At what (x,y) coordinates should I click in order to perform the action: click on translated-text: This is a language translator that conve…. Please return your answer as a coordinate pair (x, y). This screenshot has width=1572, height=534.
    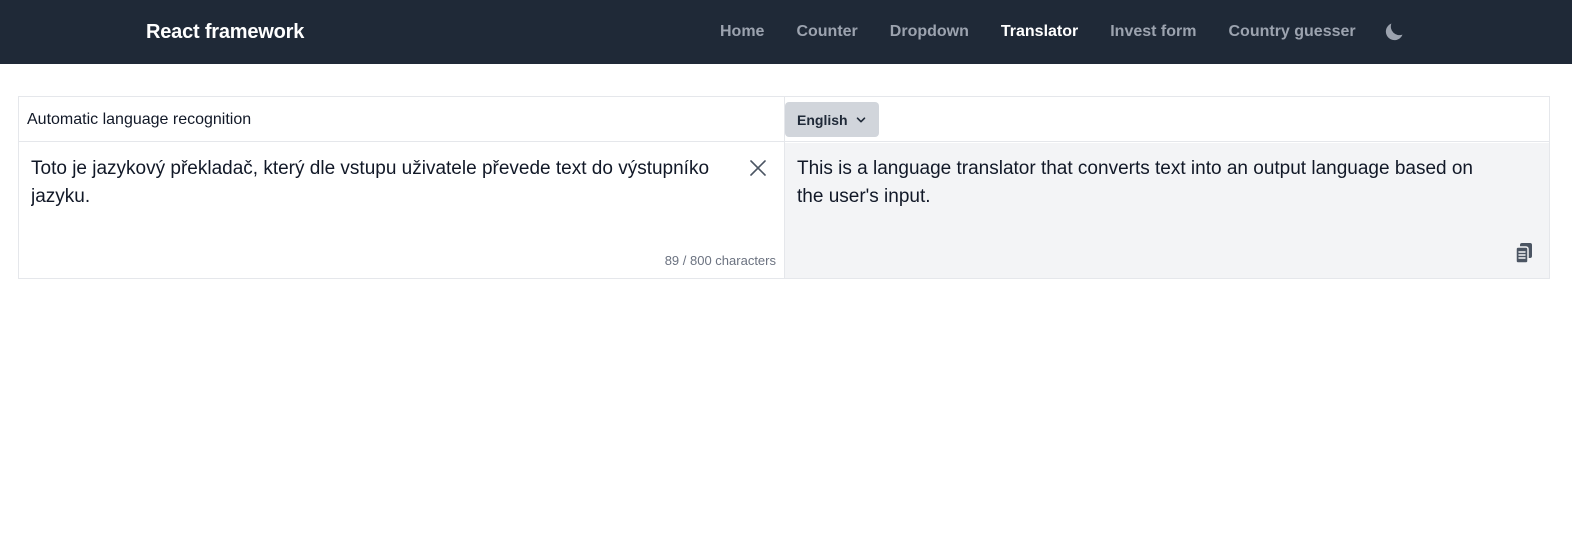
    Looking at the image, I should click on (1135, 182).